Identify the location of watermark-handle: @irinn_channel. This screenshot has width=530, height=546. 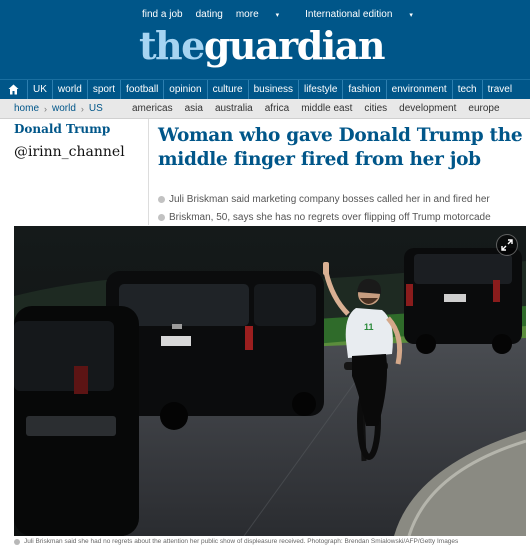
(69, 152).